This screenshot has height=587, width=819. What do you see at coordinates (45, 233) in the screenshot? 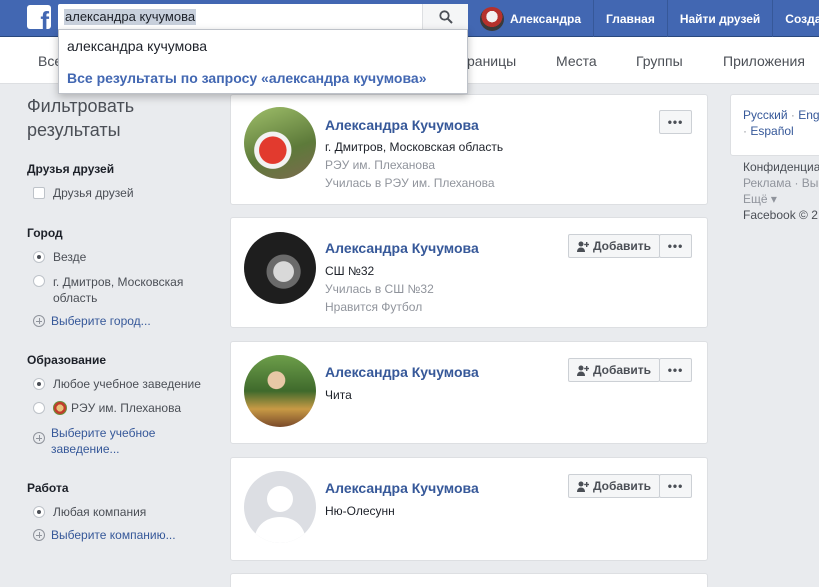
I see `city-filter-heading: Город` at bounding box center [45, 233].